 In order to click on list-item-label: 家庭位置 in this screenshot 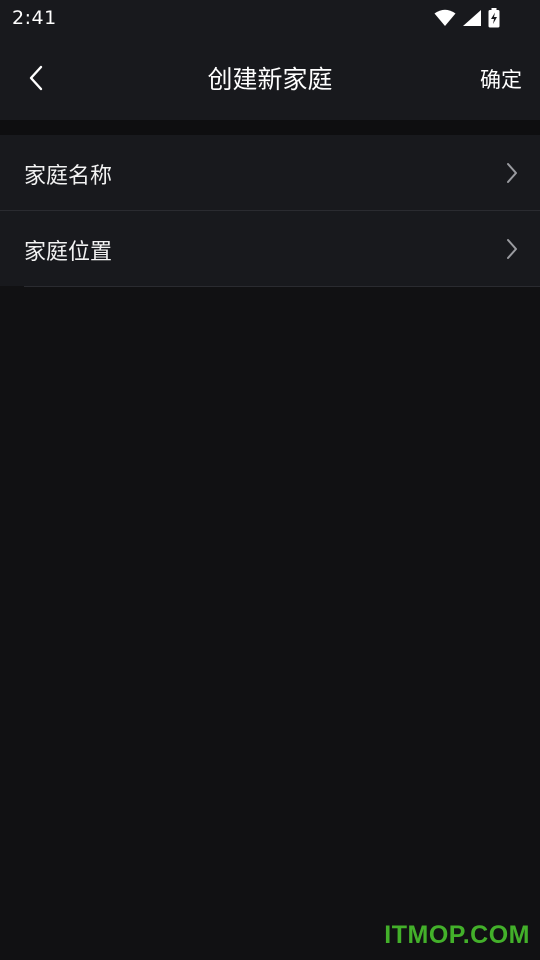, I will do `click(68, 252)`.